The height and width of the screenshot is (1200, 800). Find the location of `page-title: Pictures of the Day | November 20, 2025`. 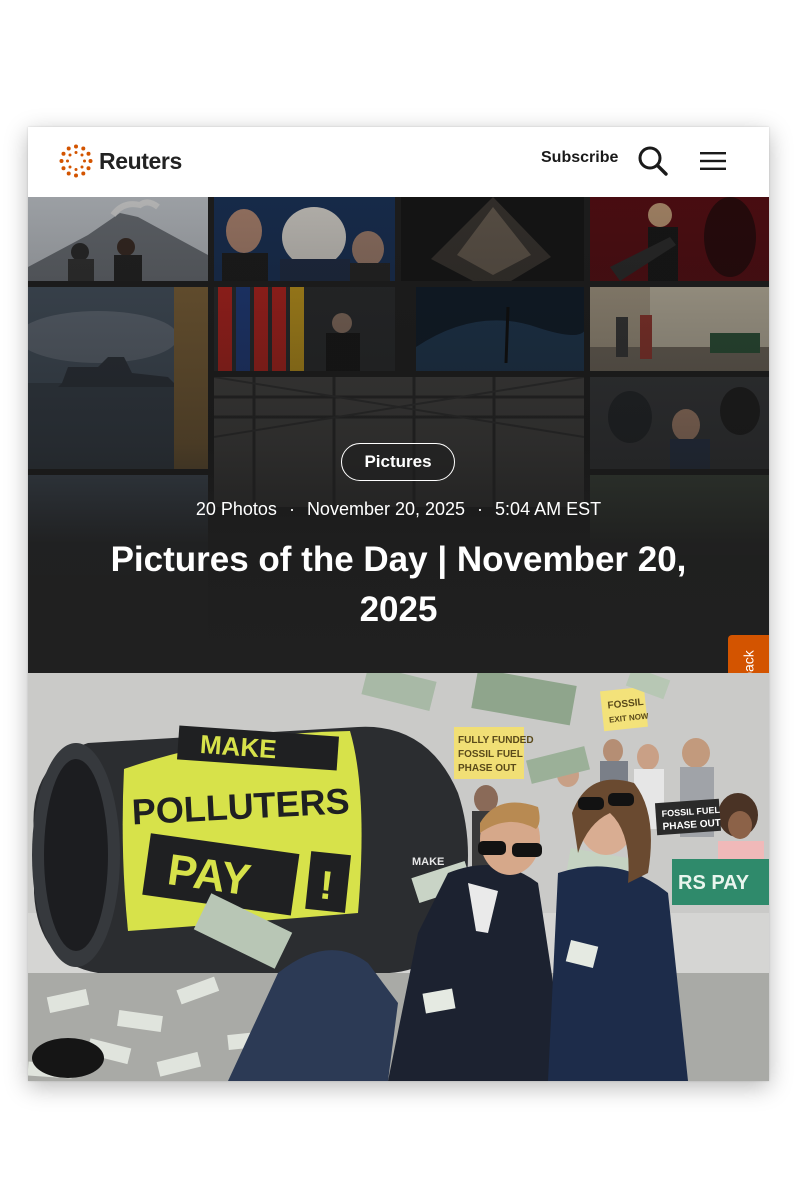

page-title: Pictures of the Day | November 20, 2025 is located at coordinates (398, 584).